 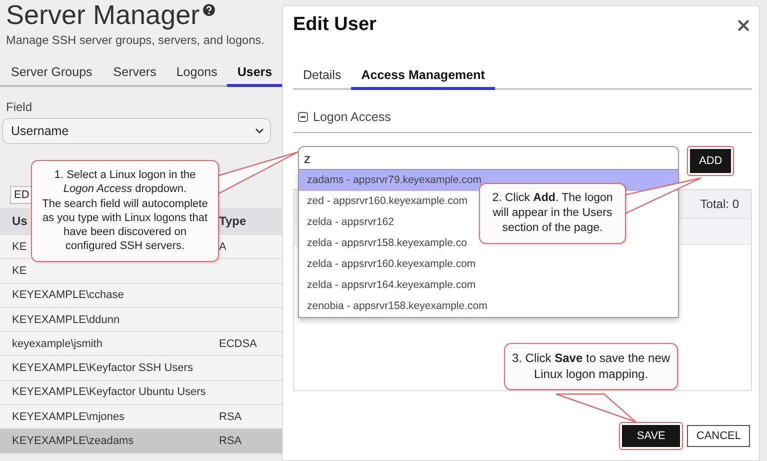 What do you see at coordinates (552, 213) in the screenshot?
I see `callout-text: 2. Click Add. The logon will appear in the Users section of the page.` at bounding box center [552, 213].